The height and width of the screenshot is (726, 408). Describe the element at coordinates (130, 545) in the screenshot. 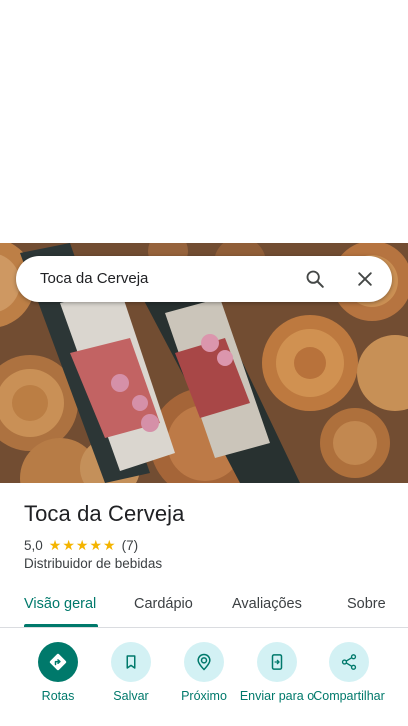

I see `review-count: (7)` at that location.